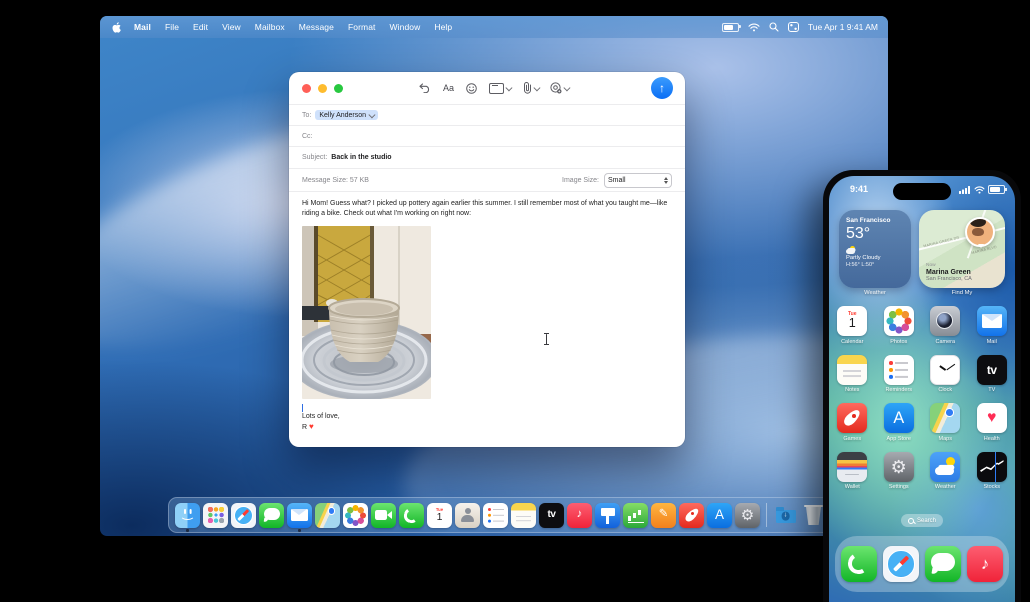 The image size is (1030, 602). I want to click on weather-hi-lo: H:56° L:50°, so click(860, 265).